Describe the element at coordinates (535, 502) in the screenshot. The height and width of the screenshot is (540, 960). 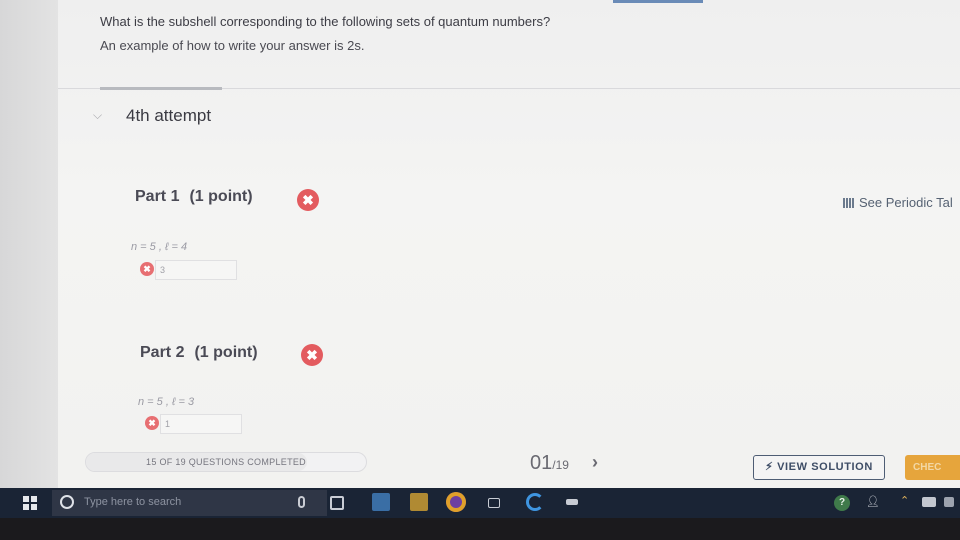
I see `edge-icon` at that location.